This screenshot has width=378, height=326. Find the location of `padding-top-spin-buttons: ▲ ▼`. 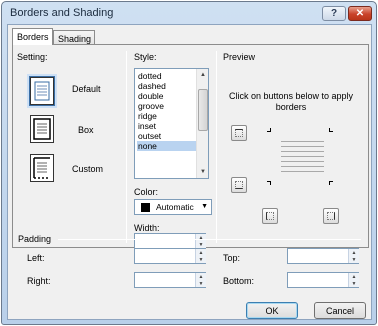

padding-top-spin-buttons: ▲ ▼ is located at coordinates (353, 256).